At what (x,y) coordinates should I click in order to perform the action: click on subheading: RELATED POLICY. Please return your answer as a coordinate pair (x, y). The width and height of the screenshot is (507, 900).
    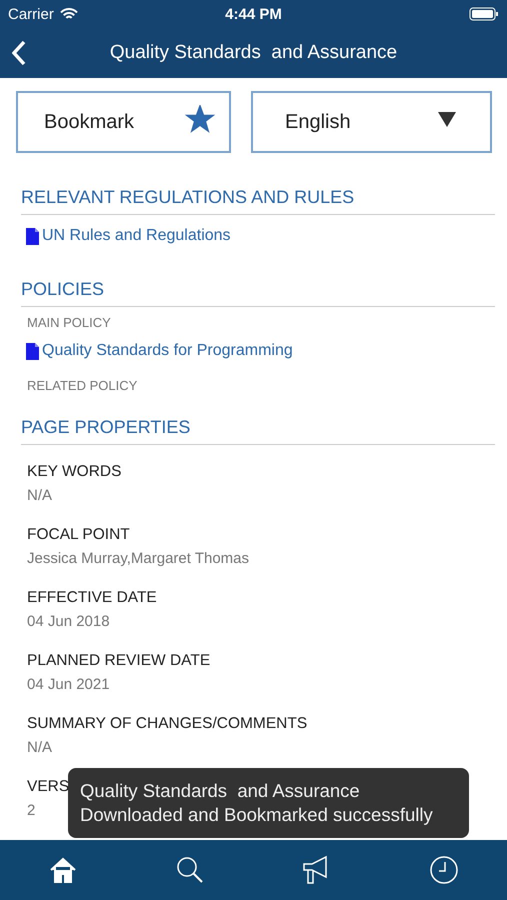
    Looking at the image, I should click on (82, 385).